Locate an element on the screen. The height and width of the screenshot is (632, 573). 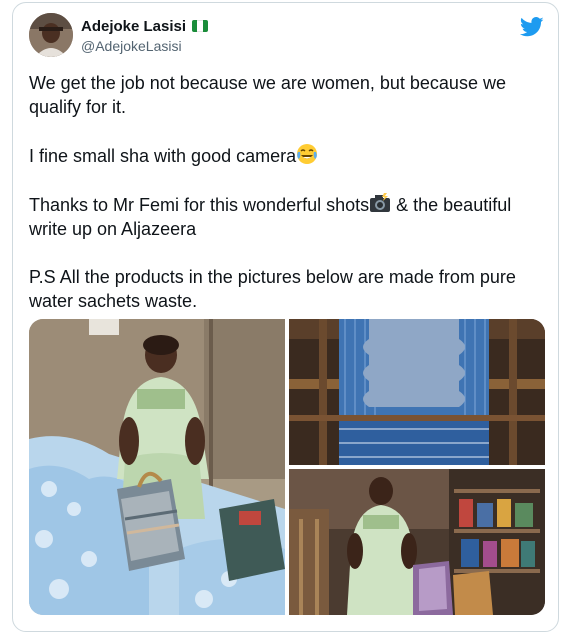
author-info: Adejoke Lasisi @AdejokeLasisi is located at coordinates (145, 35).